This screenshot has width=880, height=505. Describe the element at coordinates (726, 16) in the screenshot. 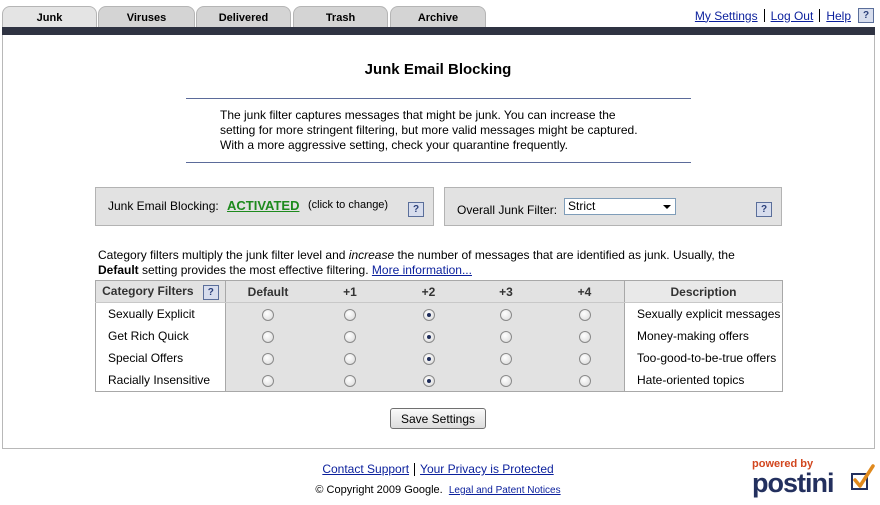

I see `my-settings-link: My Settings` at that location.